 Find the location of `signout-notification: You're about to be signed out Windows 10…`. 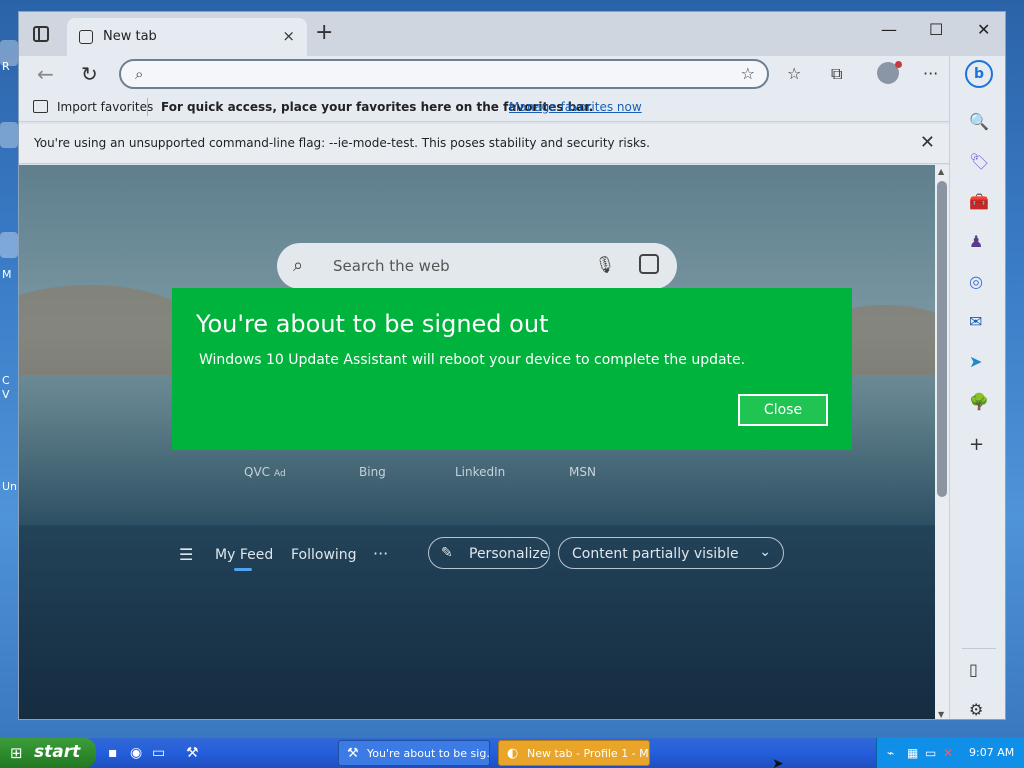

signout-notification: You're about to be signed out Windows 10… is located at coordinates (512, 369).